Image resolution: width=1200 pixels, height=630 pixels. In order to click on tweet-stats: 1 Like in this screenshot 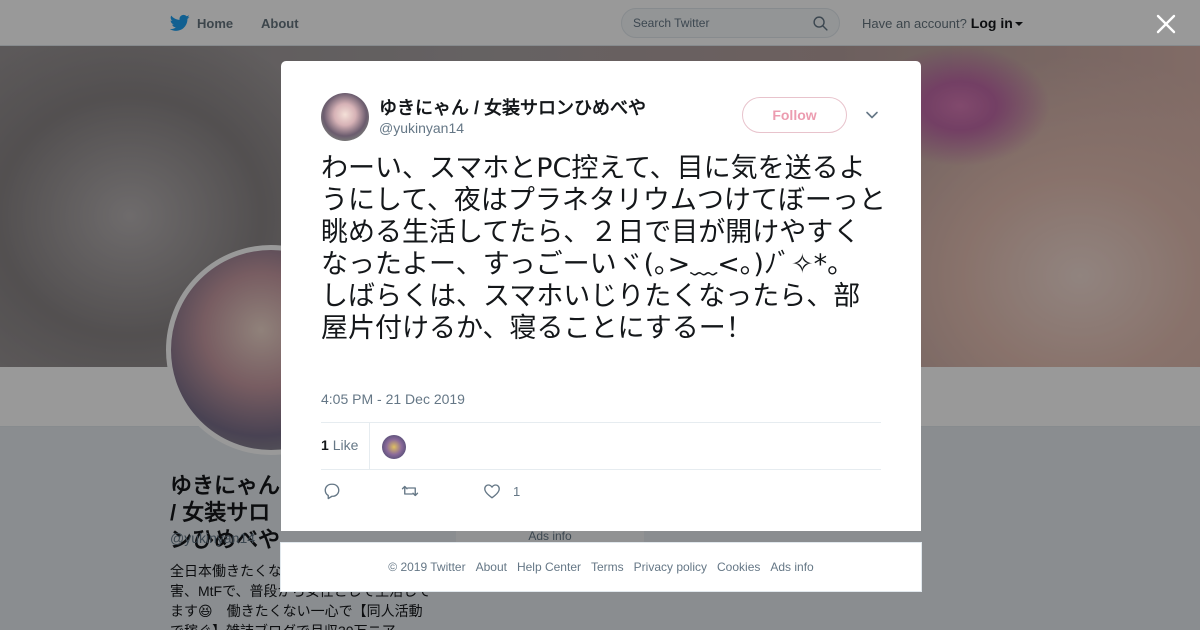, I will do `click(601, 446)`.